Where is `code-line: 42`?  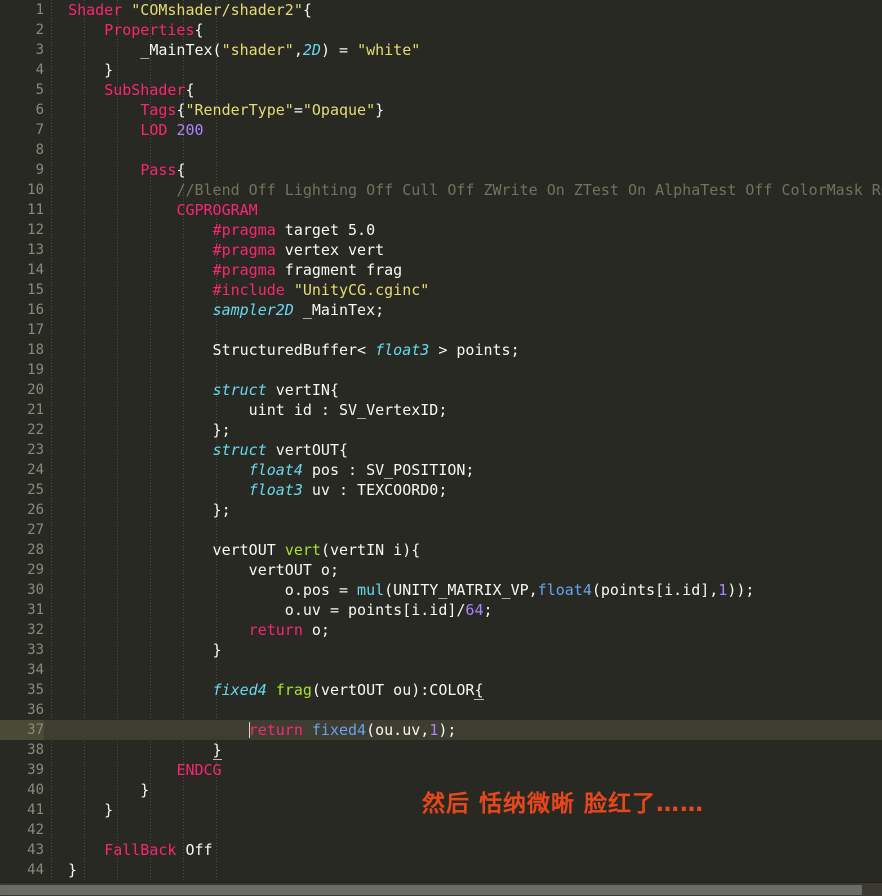 code-line: 42 is located at coordinates (441, 830).